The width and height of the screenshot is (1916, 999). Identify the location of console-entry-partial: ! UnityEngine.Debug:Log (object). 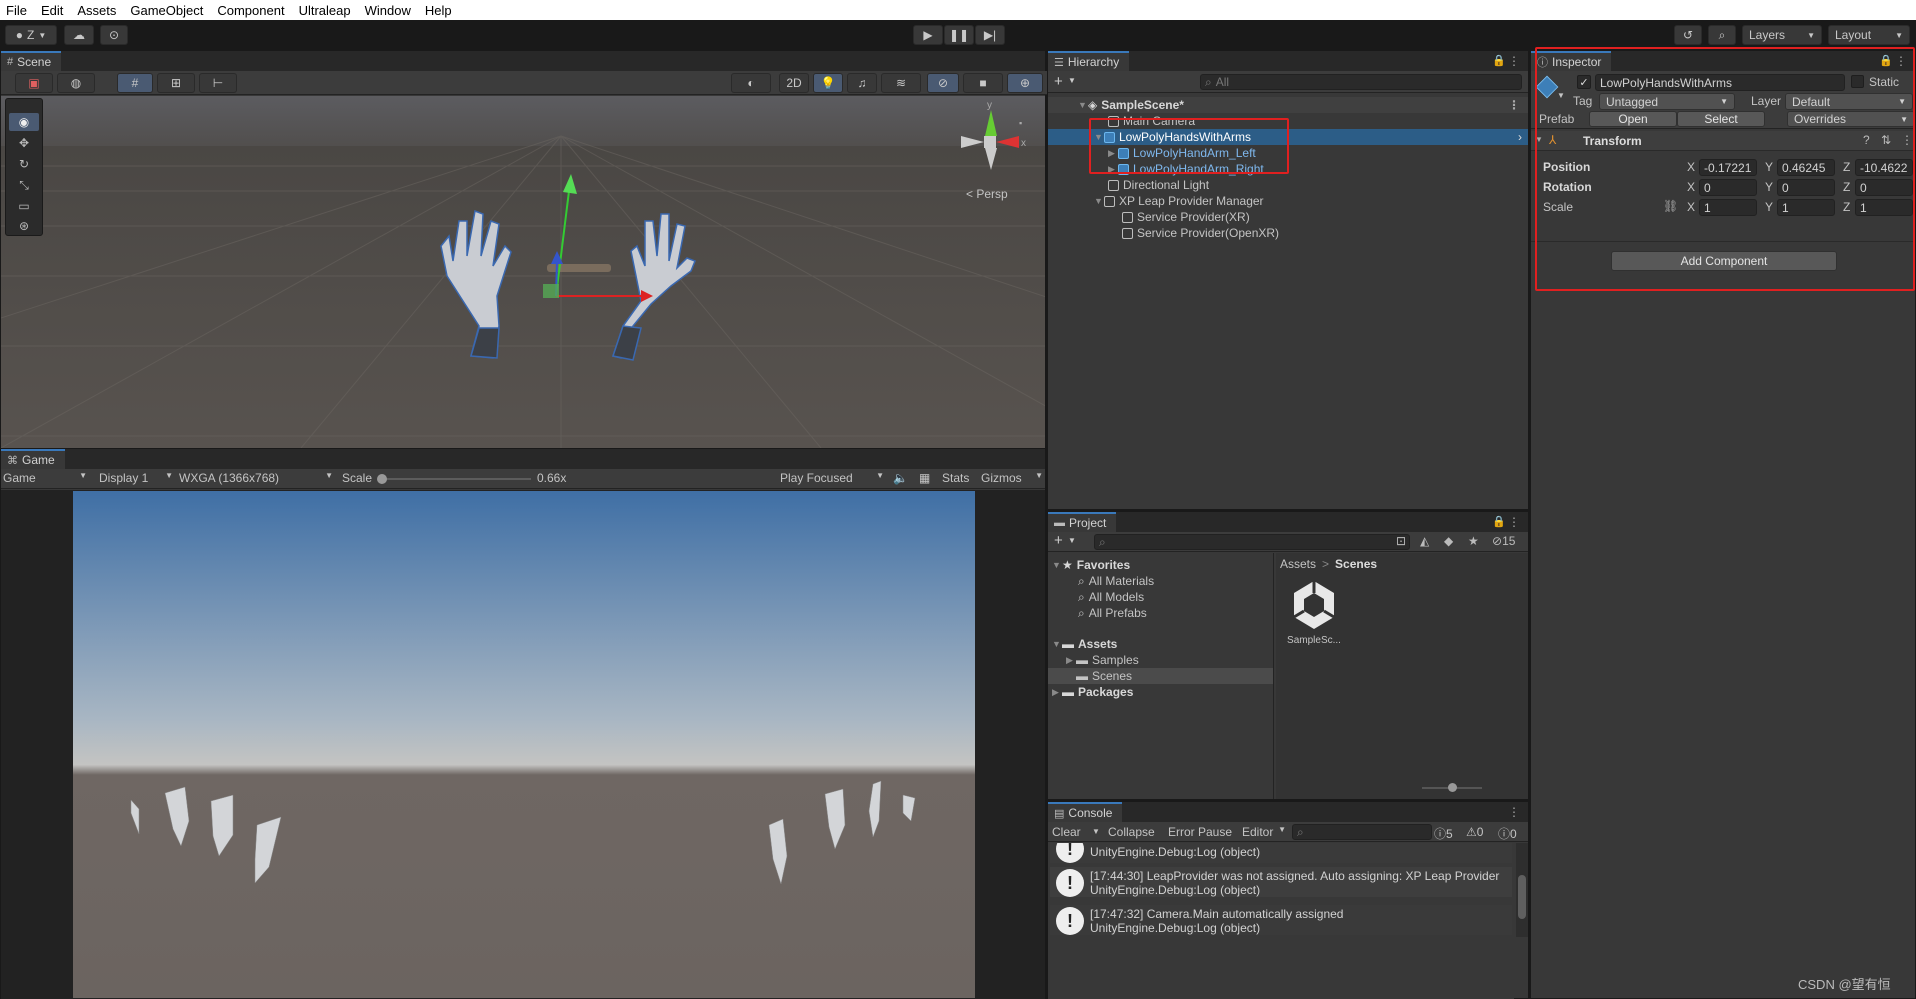
(1281, 853).